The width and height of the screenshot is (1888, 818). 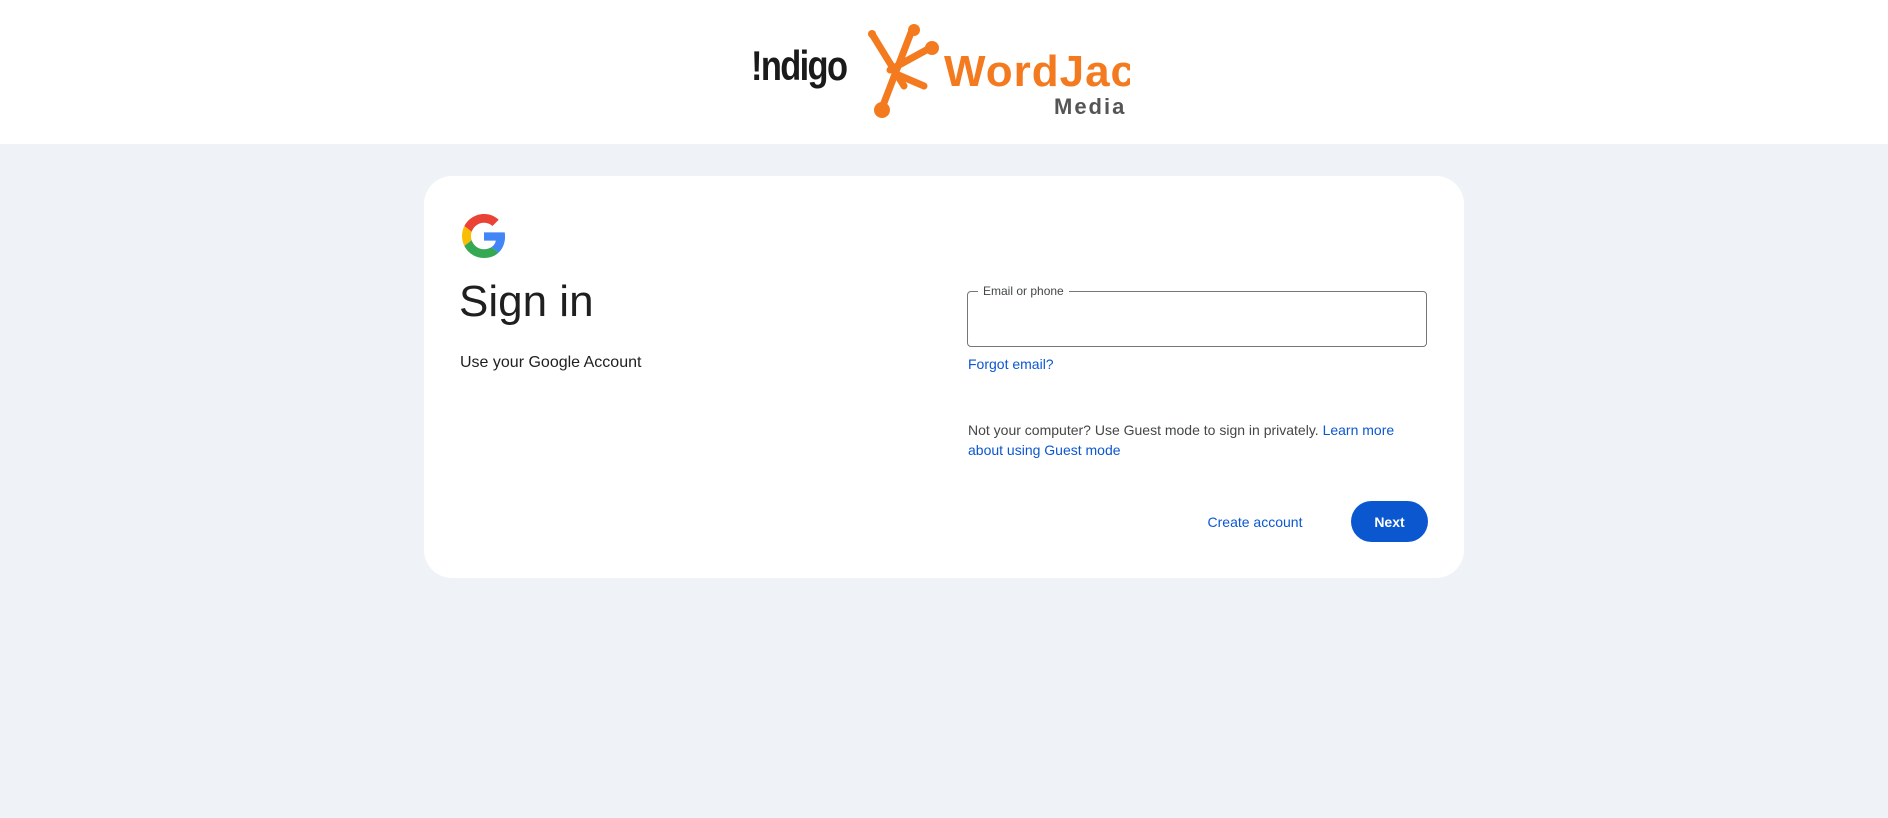 I want to click on forgot-email-link: Forgot email?, so click(x=1011, y=364).